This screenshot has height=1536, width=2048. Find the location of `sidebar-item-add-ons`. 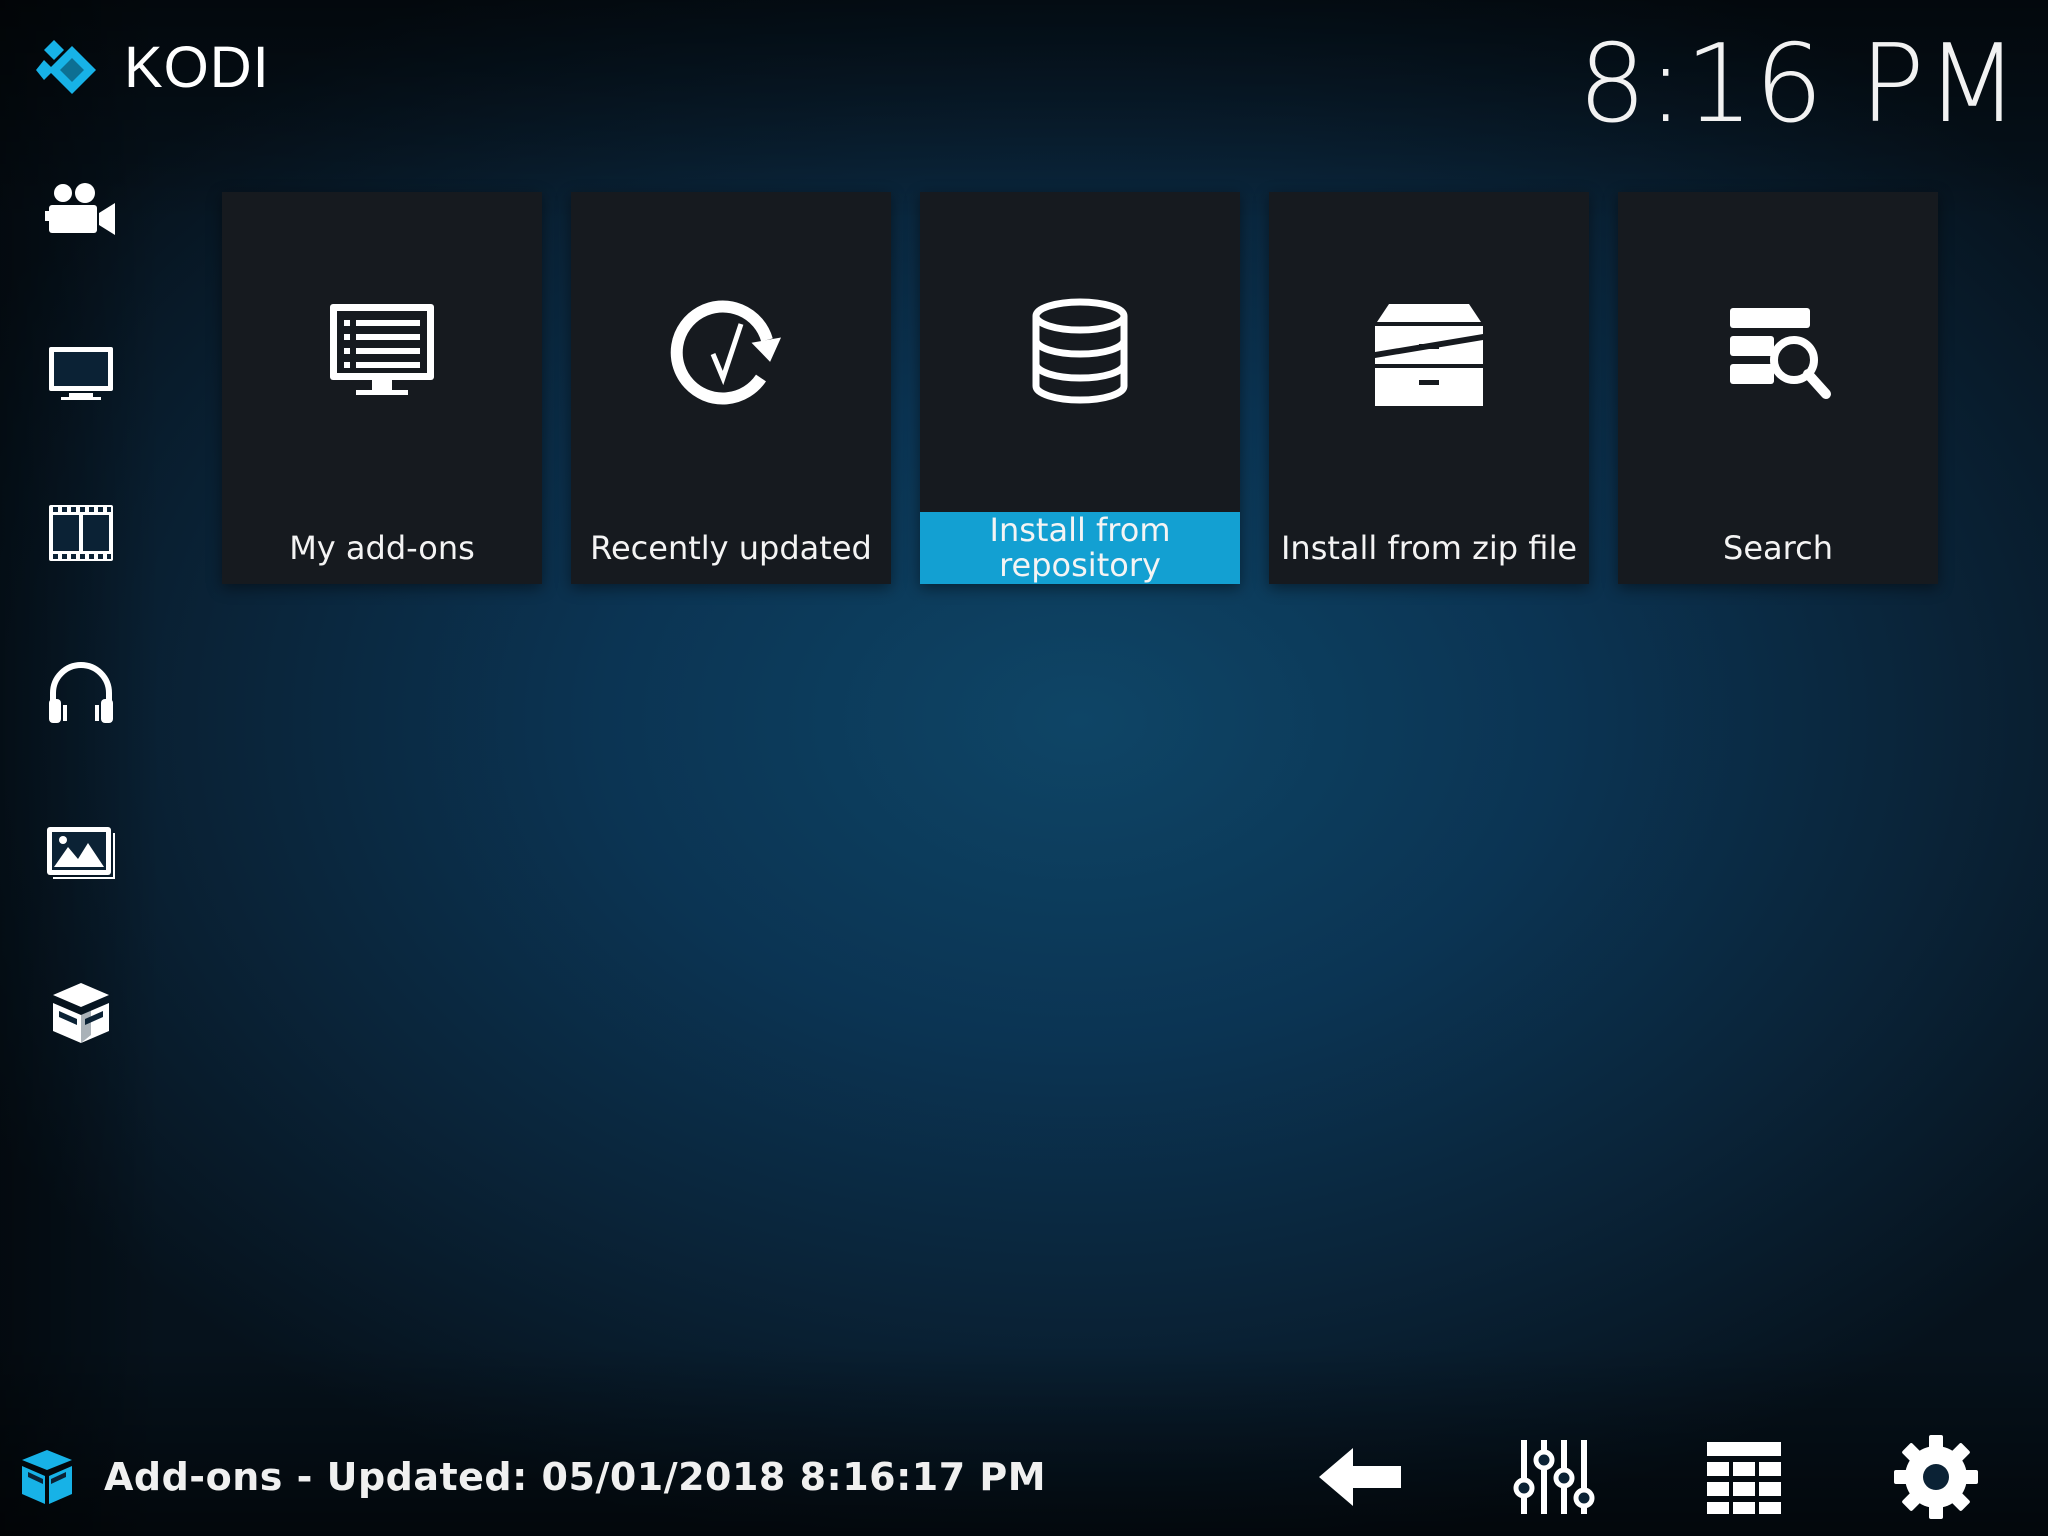

sidebar-item-add-ons is located at coordinates (81, 1013).